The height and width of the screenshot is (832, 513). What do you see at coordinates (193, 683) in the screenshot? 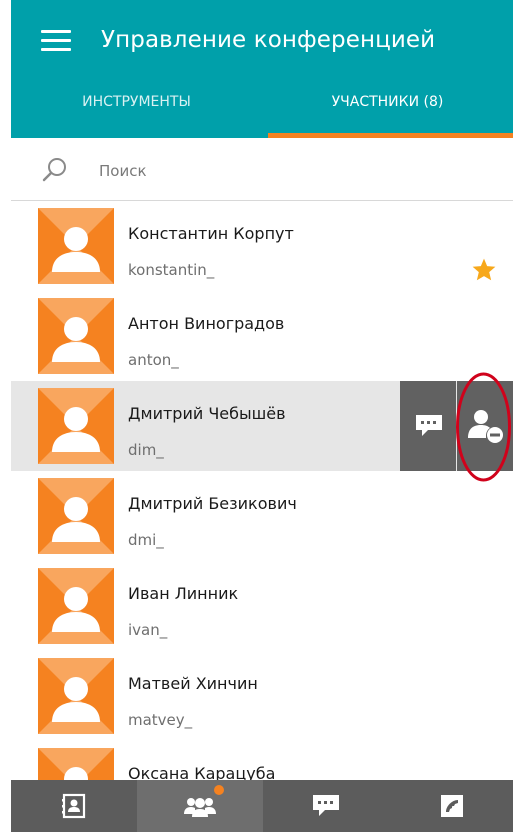
I see `participant-name: Матвей Хинчин` at bounding box center [193, 683].